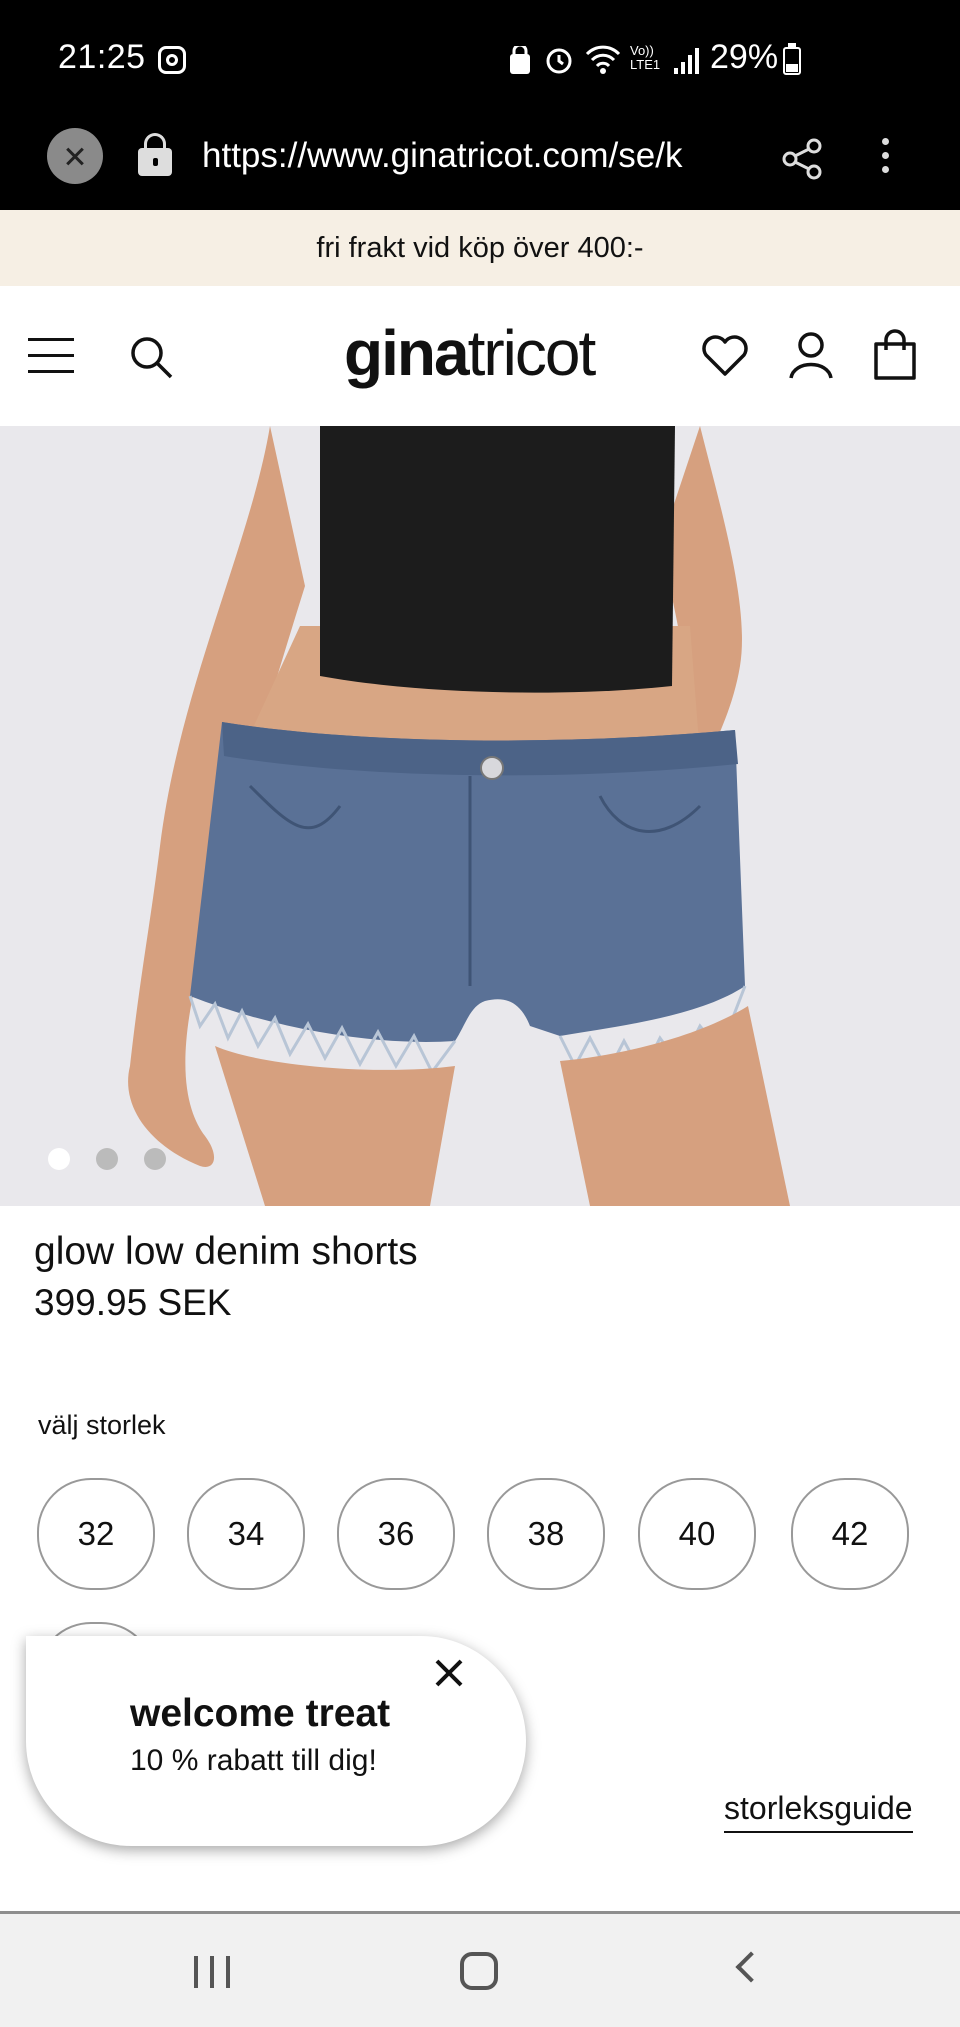 Image resolution: width=960 pixels, height=2027 pixels. What do you see at coordinates (246, 1534) in the screenshot?
I see `size-option-34: 34` at bounding box center [246, 1534].